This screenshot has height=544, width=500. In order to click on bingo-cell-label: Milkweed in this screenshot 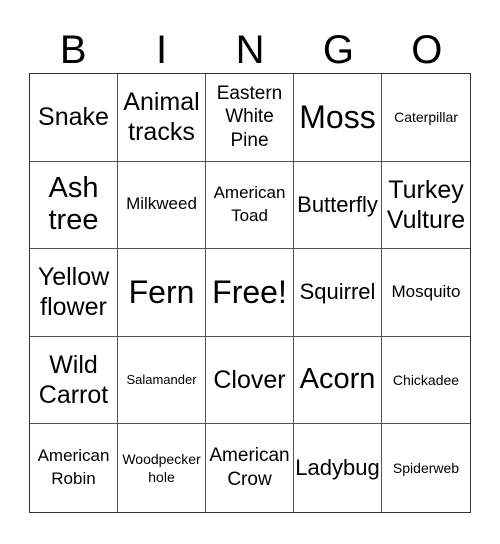, I will do `click(161, 204)`.